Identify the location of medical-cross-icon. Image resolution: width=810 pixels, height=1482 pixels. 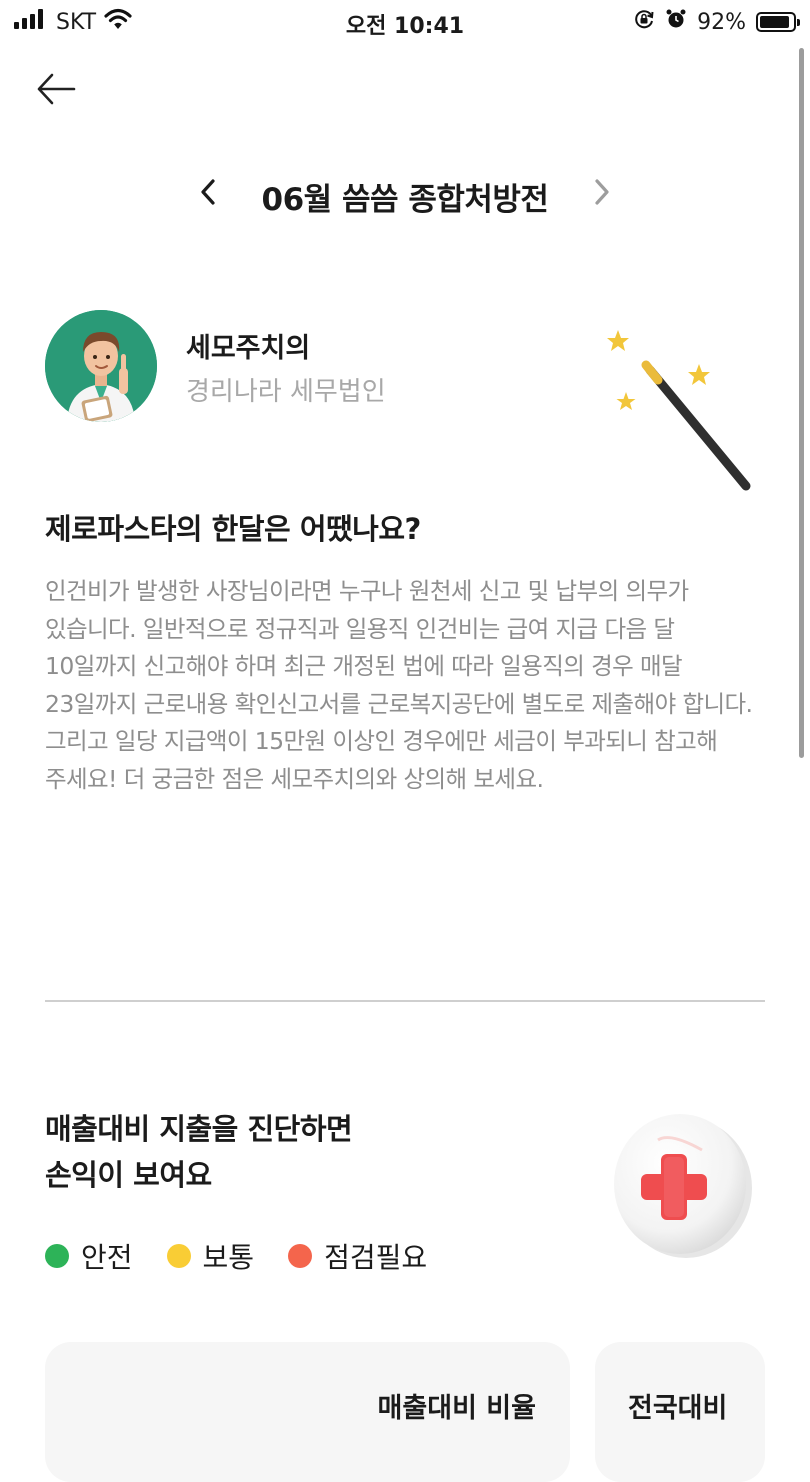
(683, 1185).